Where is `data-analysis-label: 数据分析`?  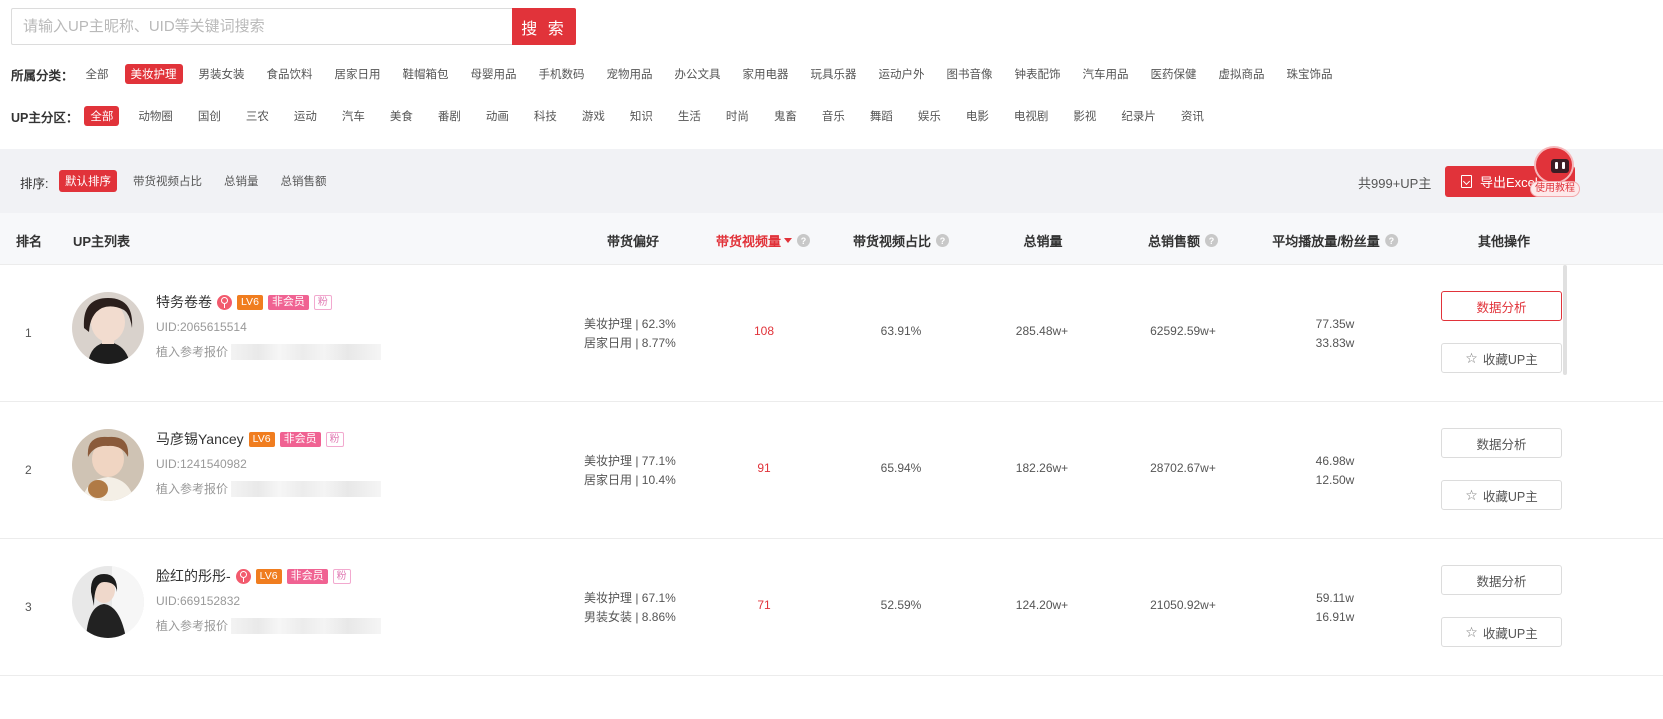 data-analysis-label: 数据分析 is located at coordinates (1501, 444).